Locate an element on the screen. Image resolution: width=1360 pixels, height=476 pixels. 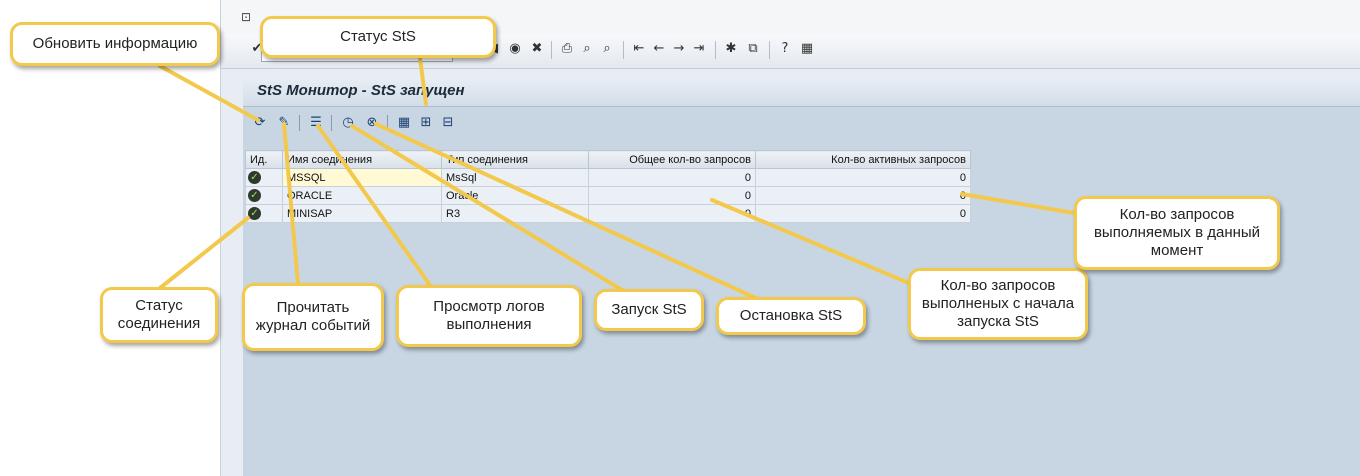
callout-stop: Остановка StS is located at coordinates (791, 316).